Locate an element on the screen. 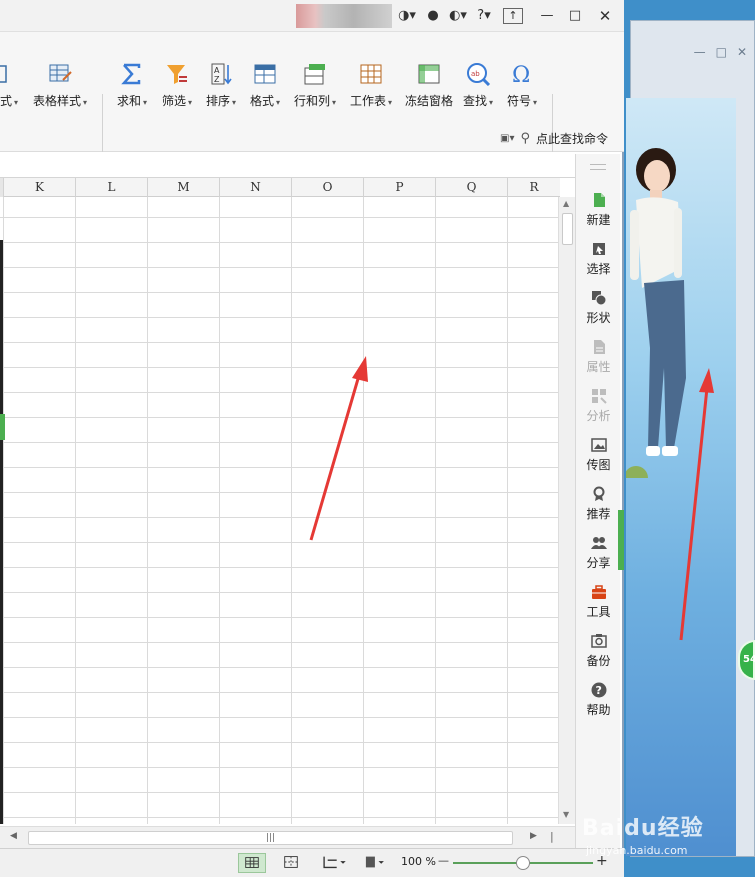 This screenshot has height=877, width=755. column-header: L is located at coordinates (112, 187).